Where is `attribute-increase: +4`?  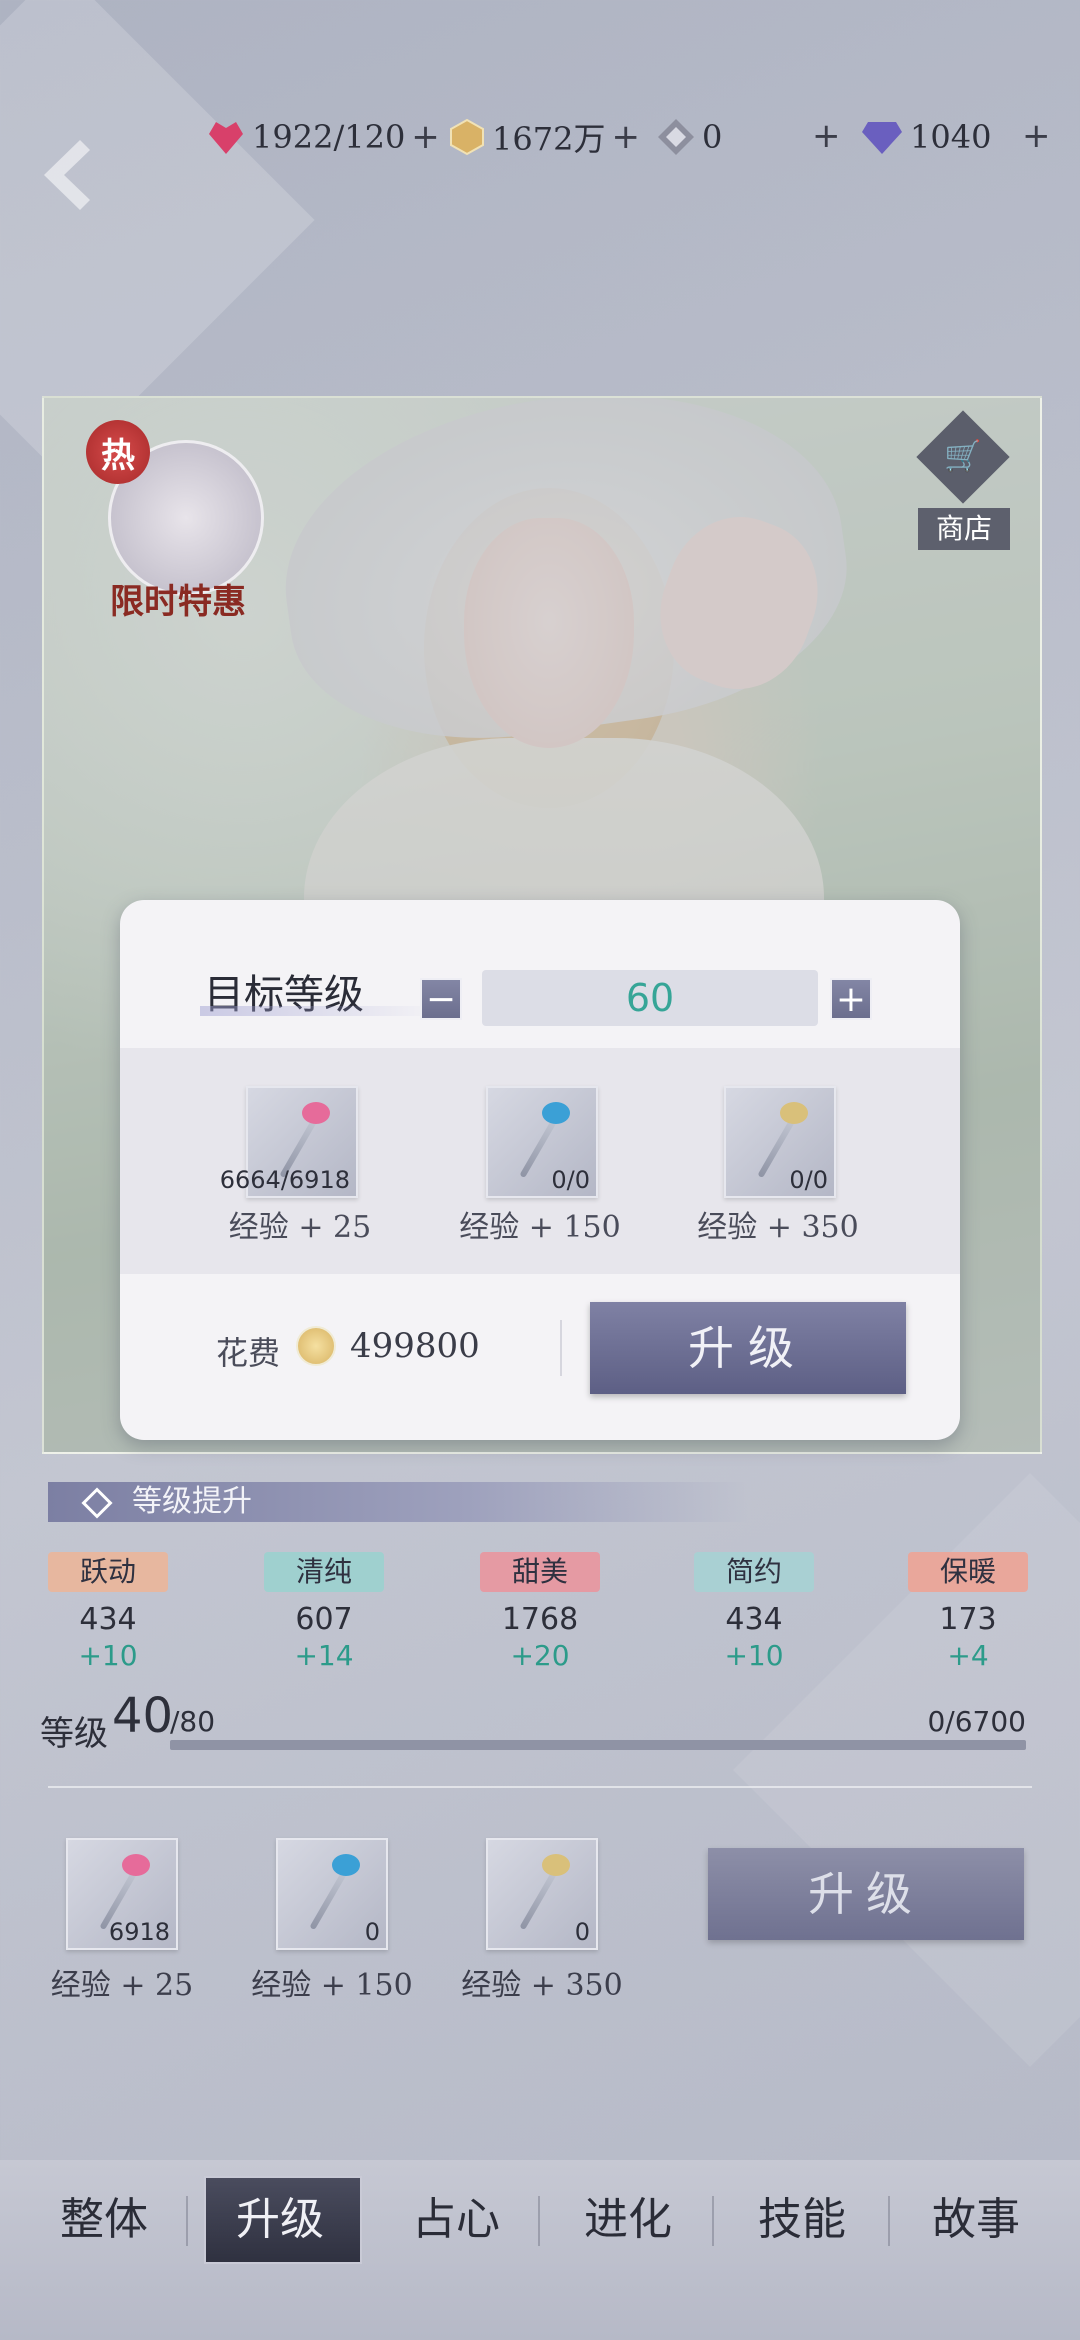 attribute-increase: +4 is located at coordinates (968, 1655).